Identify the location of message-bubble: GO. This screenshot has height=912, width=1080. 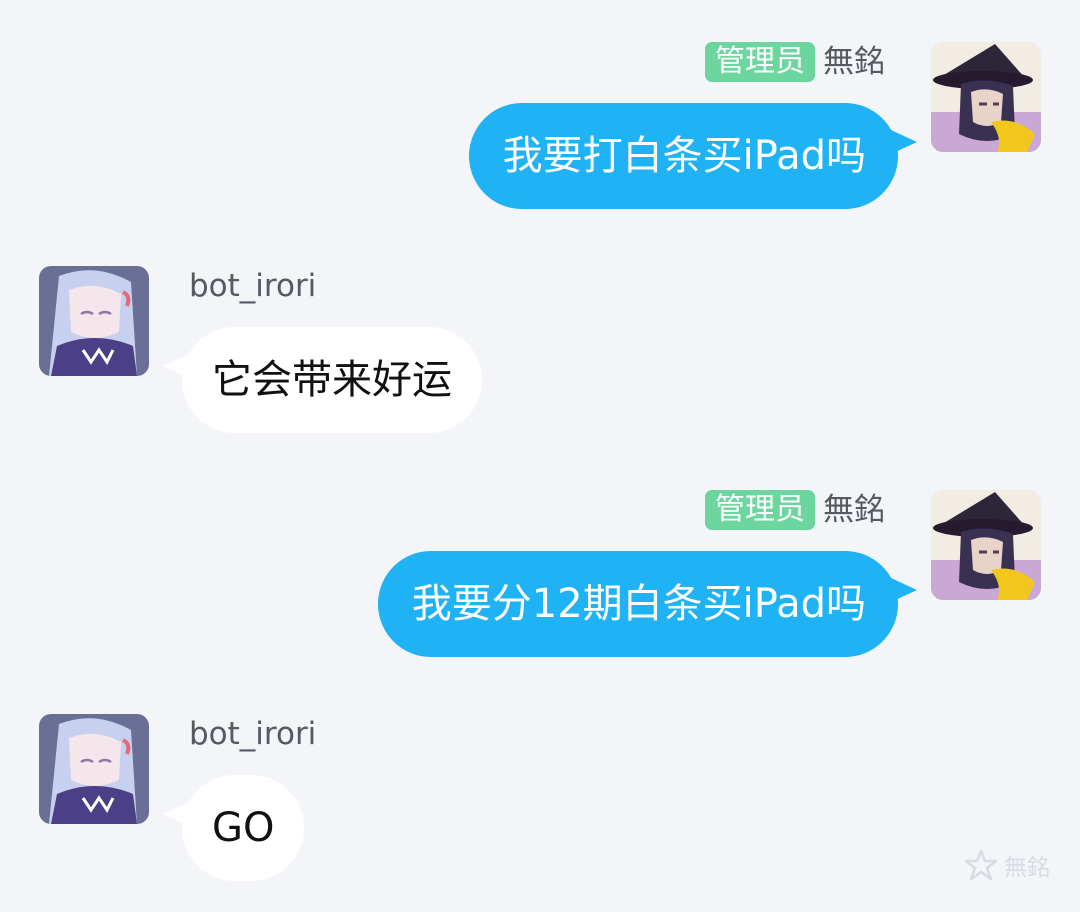
(243, 828).